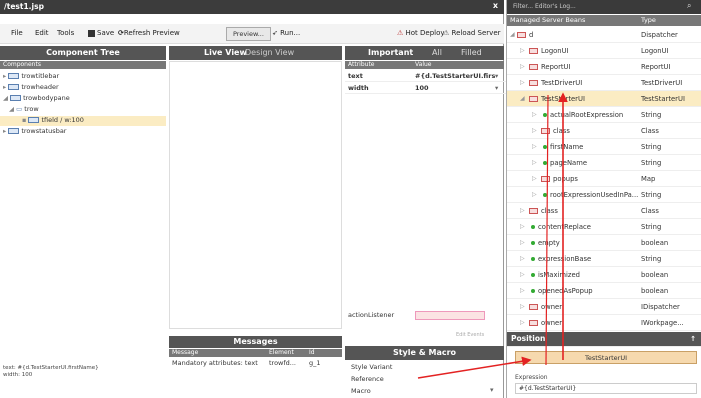 Image resolution: width=701 pixels, height=398 pixels. Describe the element at coordinates (472, 33) in the screenshot. I see `reload-server-button: ⚠ Reload Server` at that location.